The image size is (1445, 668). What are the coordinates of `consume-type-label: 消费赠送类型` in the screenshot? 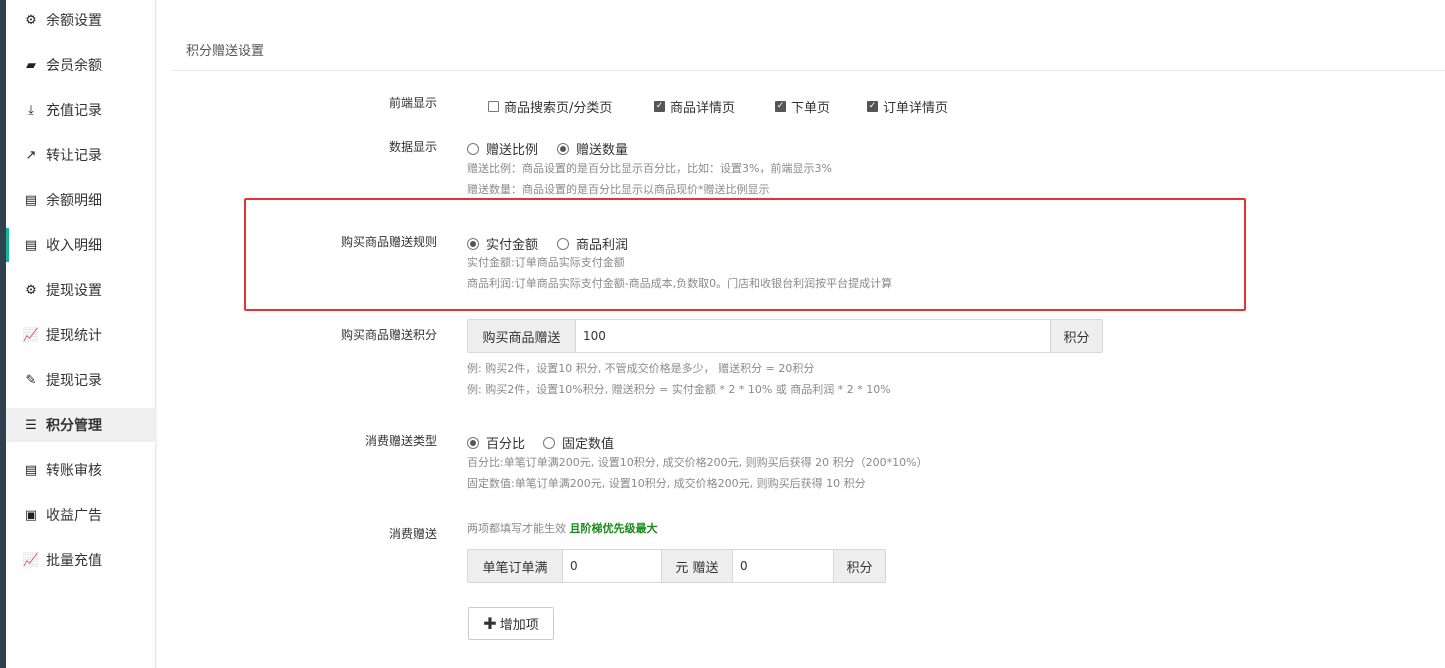 It's located at (400, 441).